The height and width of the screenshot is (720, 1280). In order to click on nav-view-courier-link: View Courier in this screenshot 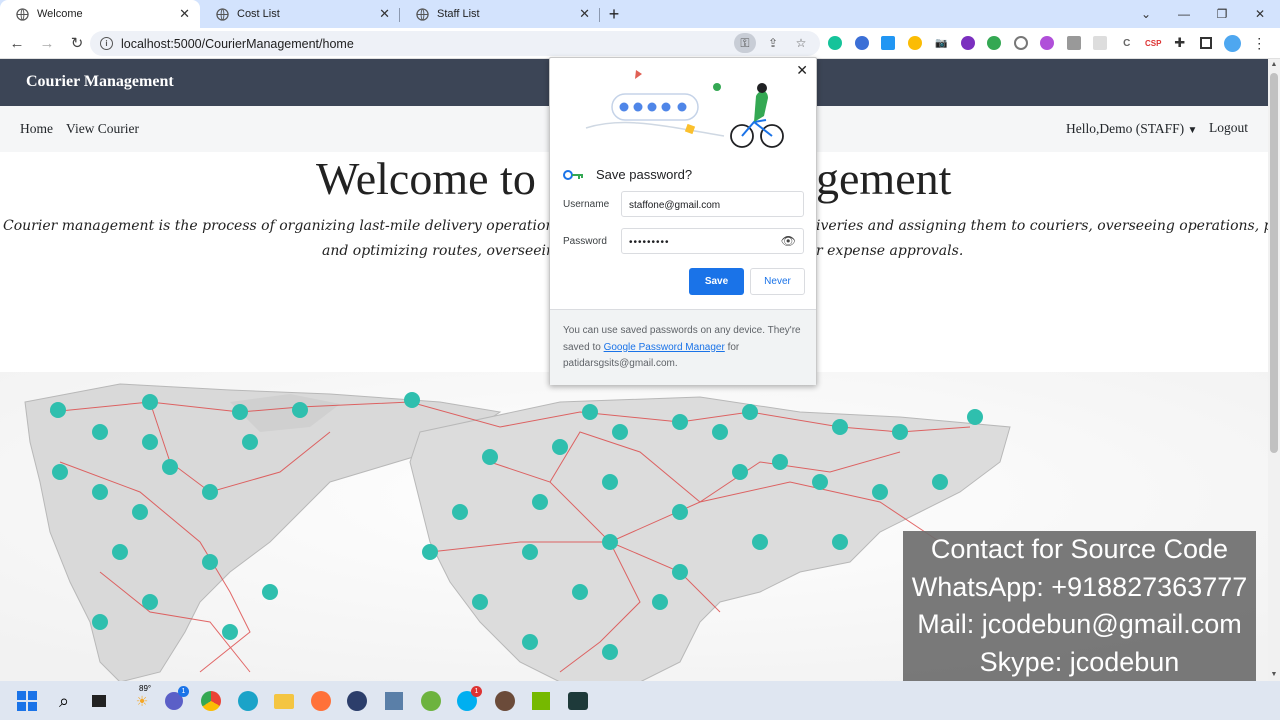, I will do `click(102, 129)`.